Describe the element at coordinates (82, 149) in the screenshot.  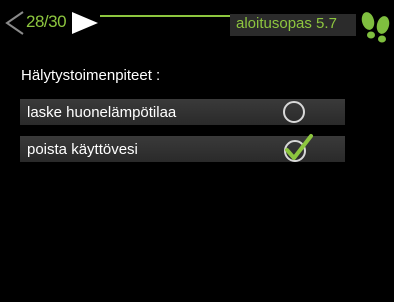
I see `option-label: poista käyttövesi` at that location.